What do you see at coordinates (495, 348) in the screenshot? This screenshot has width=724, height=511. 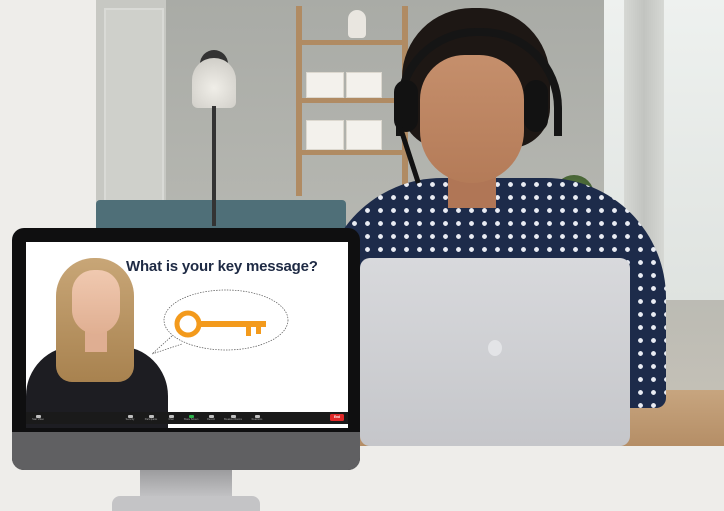 I see `laptop-logo-icon` at bounding box center [495, 348].